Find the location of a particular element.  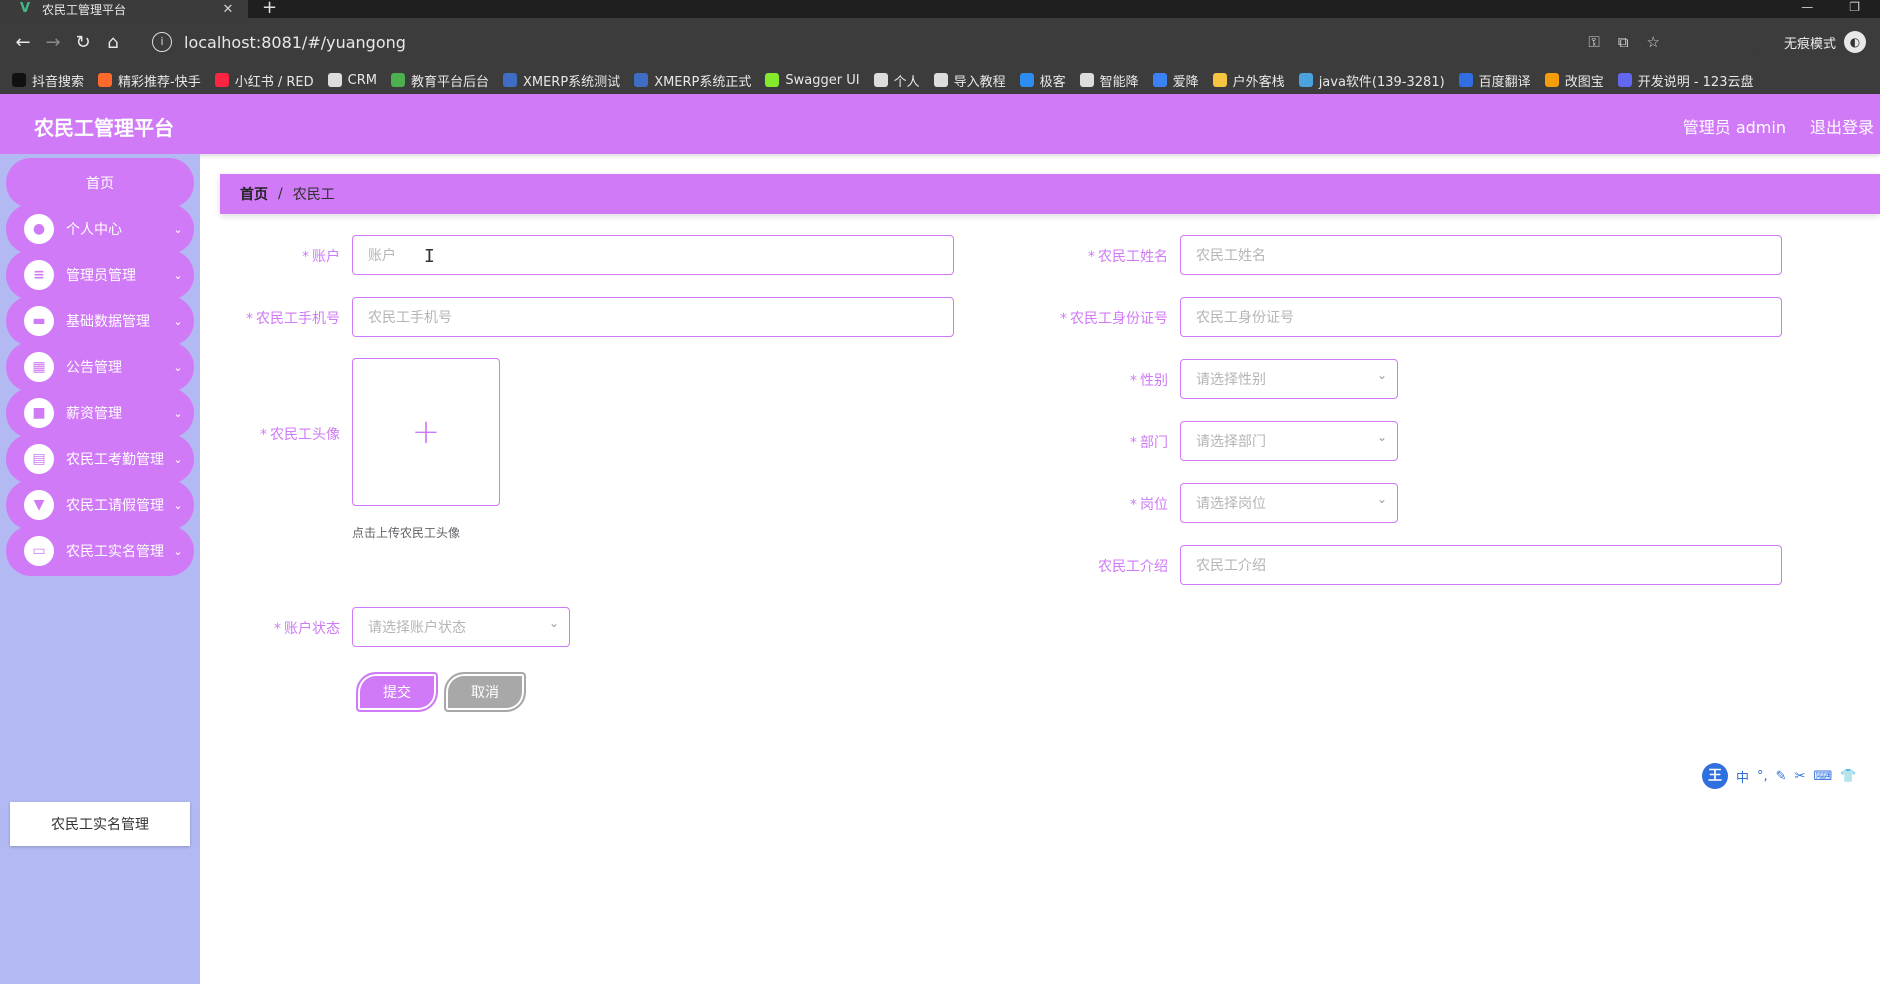

intro-input: 农民工介绍 is located at coordinates (1481, 565).